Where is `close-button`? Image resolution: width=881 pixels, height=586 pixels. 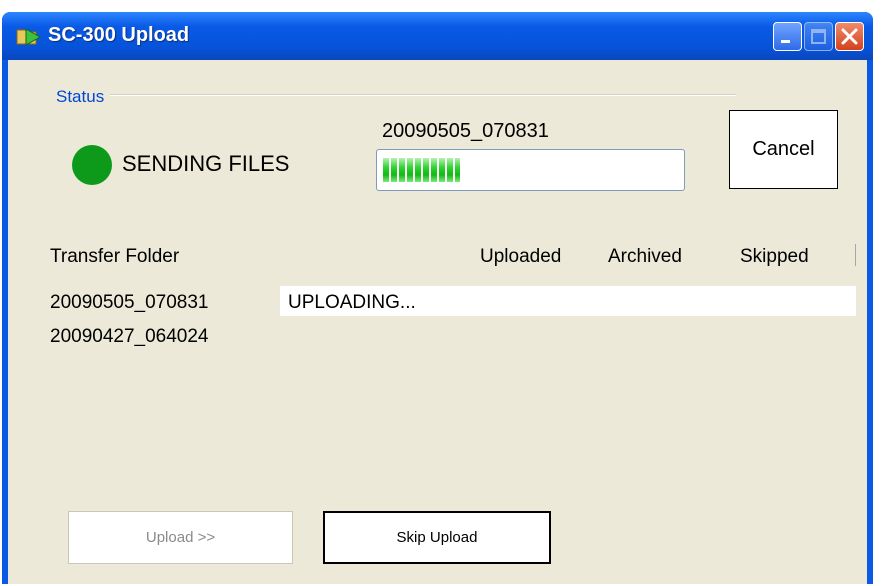
close-button is located at coordinates (849, 36).